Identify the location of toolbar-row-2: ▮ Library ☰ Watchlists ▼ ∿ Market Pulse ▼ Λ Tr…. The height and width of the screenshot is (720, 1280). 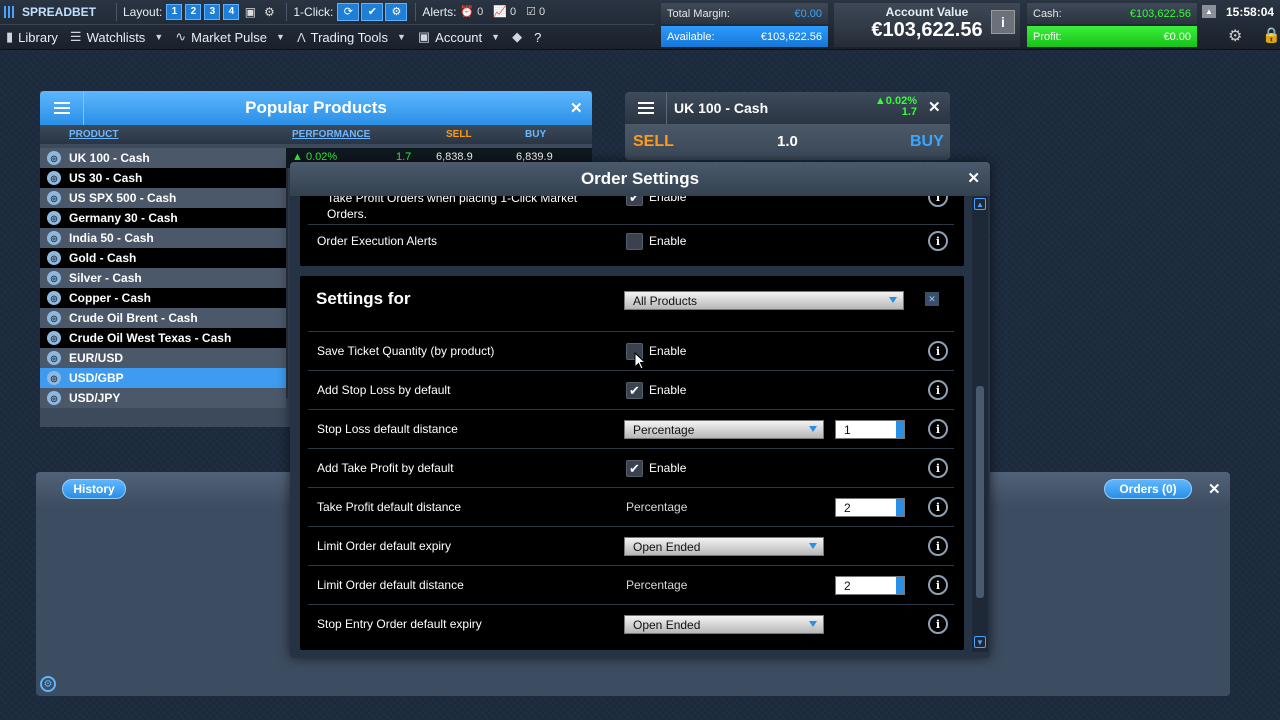
(327, 36).